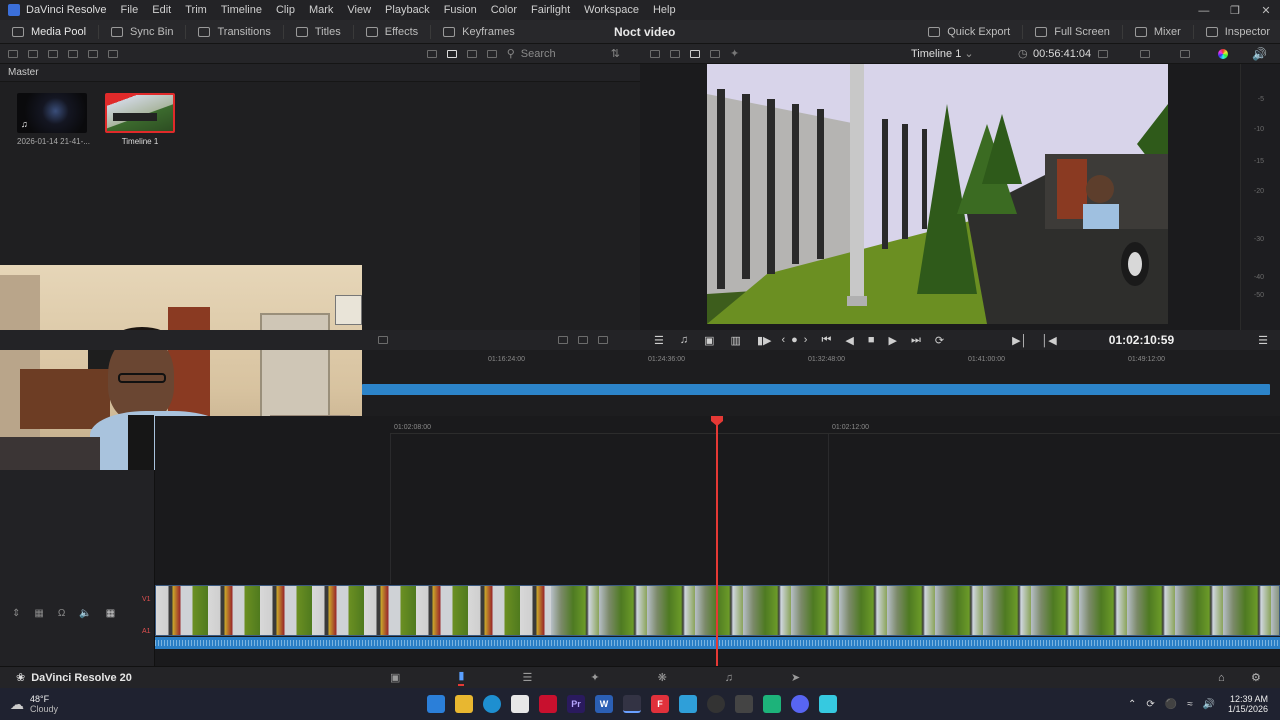 The height and width of the screenshot is (720, 1280). Describe the element at coordinates (1132, 704) in the screenshot. I see `chevron-up-icon: ⌃` at that location.